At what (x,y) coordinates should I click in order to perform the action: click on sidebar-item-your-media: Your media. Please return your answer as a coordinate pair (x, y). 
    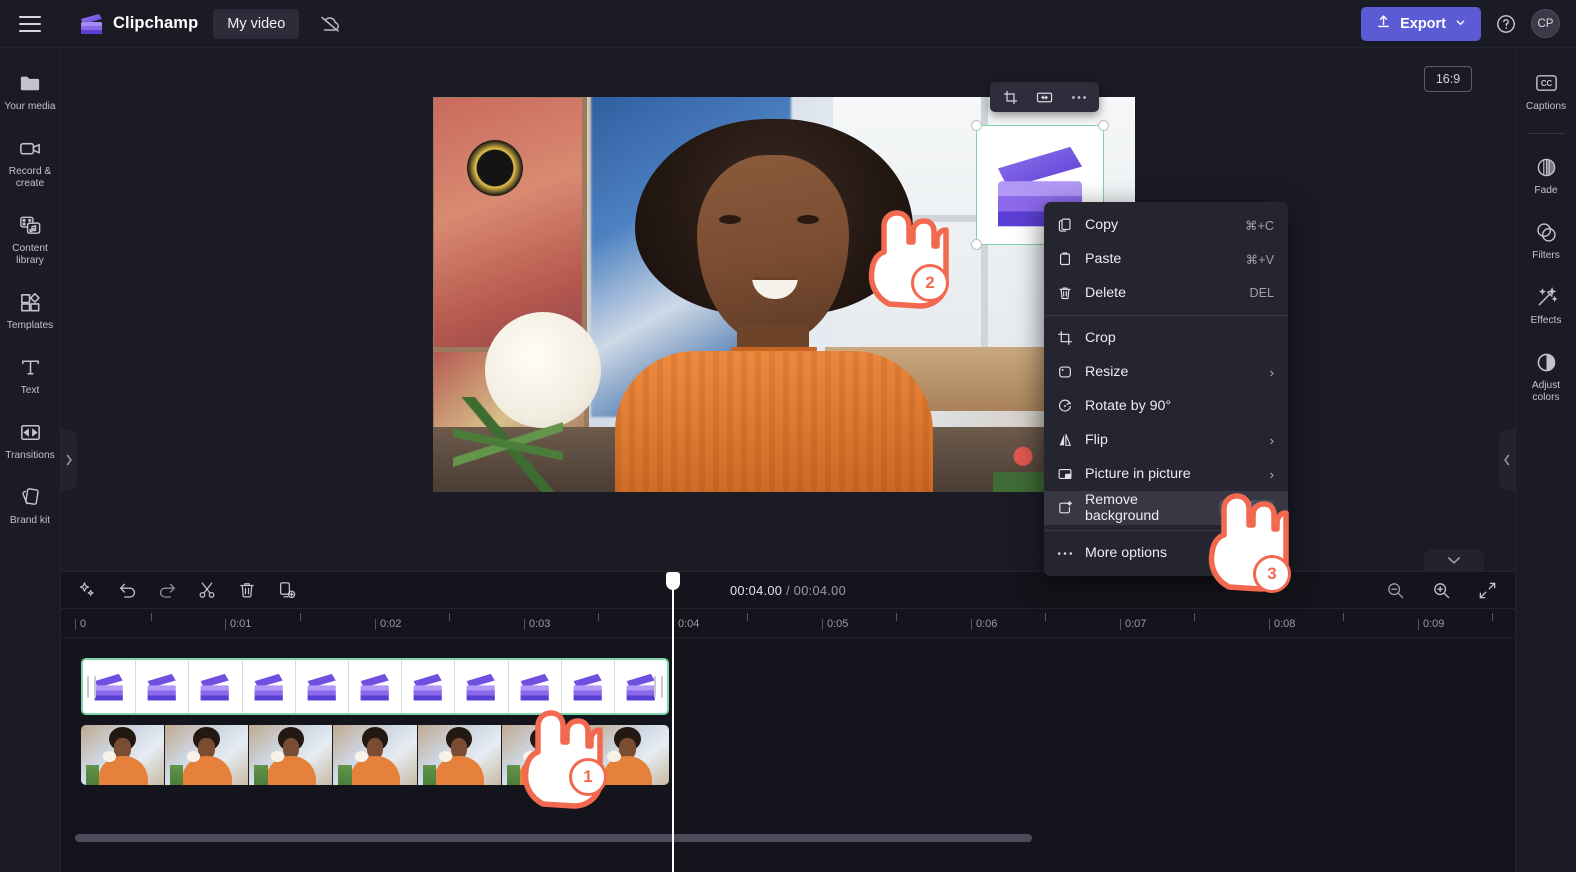
    Looking at the image, I should click on (30, 90).